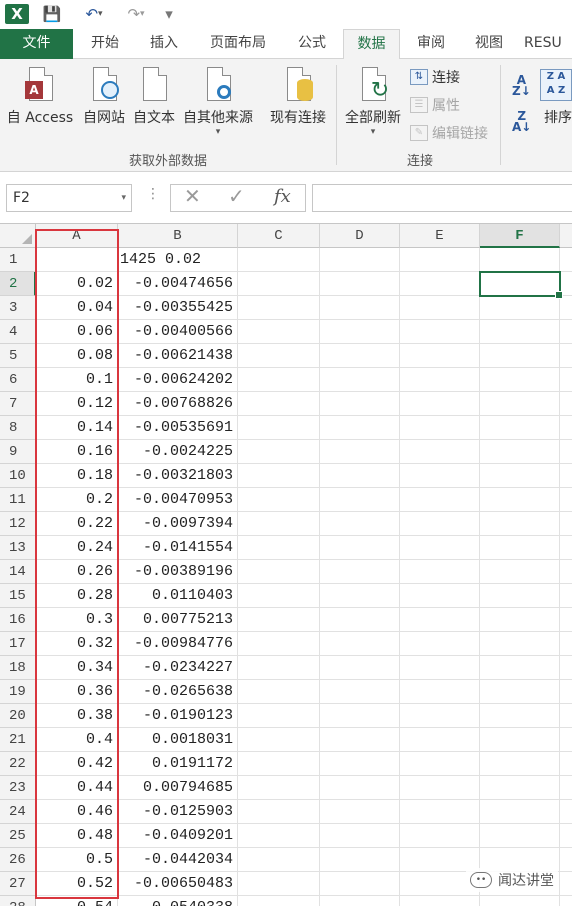 This screenshot has width=572, height=906. I want to click on cell-a: 0.44, so click(77, 788).